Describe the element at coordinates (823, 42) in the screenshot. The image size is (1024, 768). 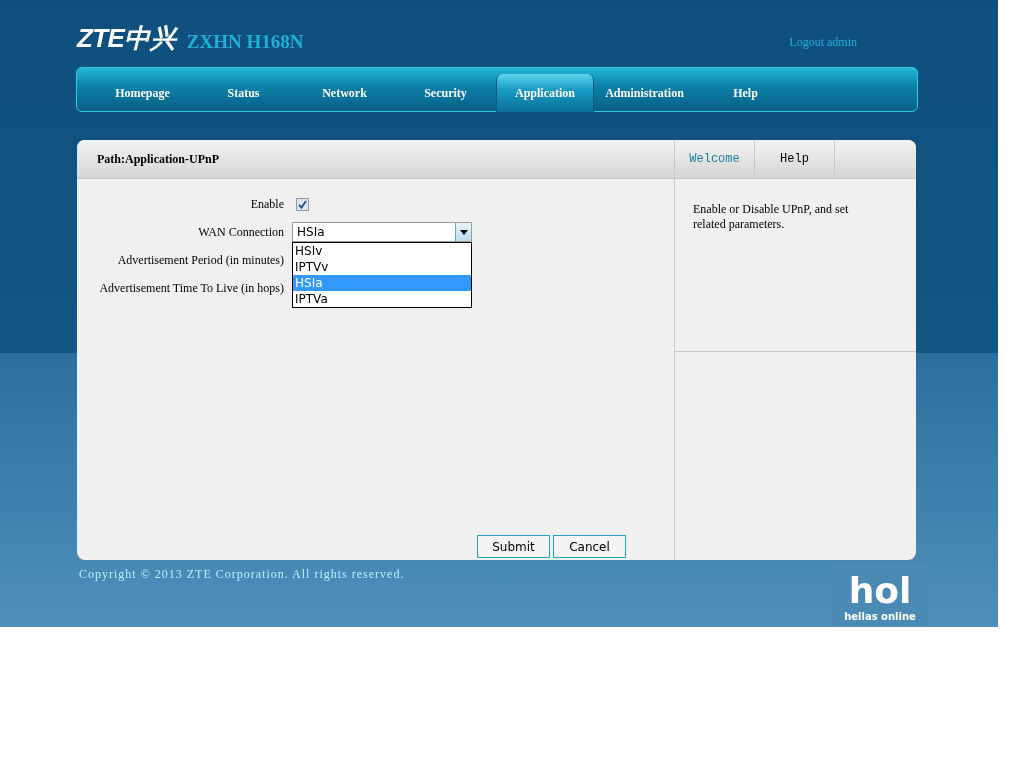
I see `logout-link: Logout admin` at that location.